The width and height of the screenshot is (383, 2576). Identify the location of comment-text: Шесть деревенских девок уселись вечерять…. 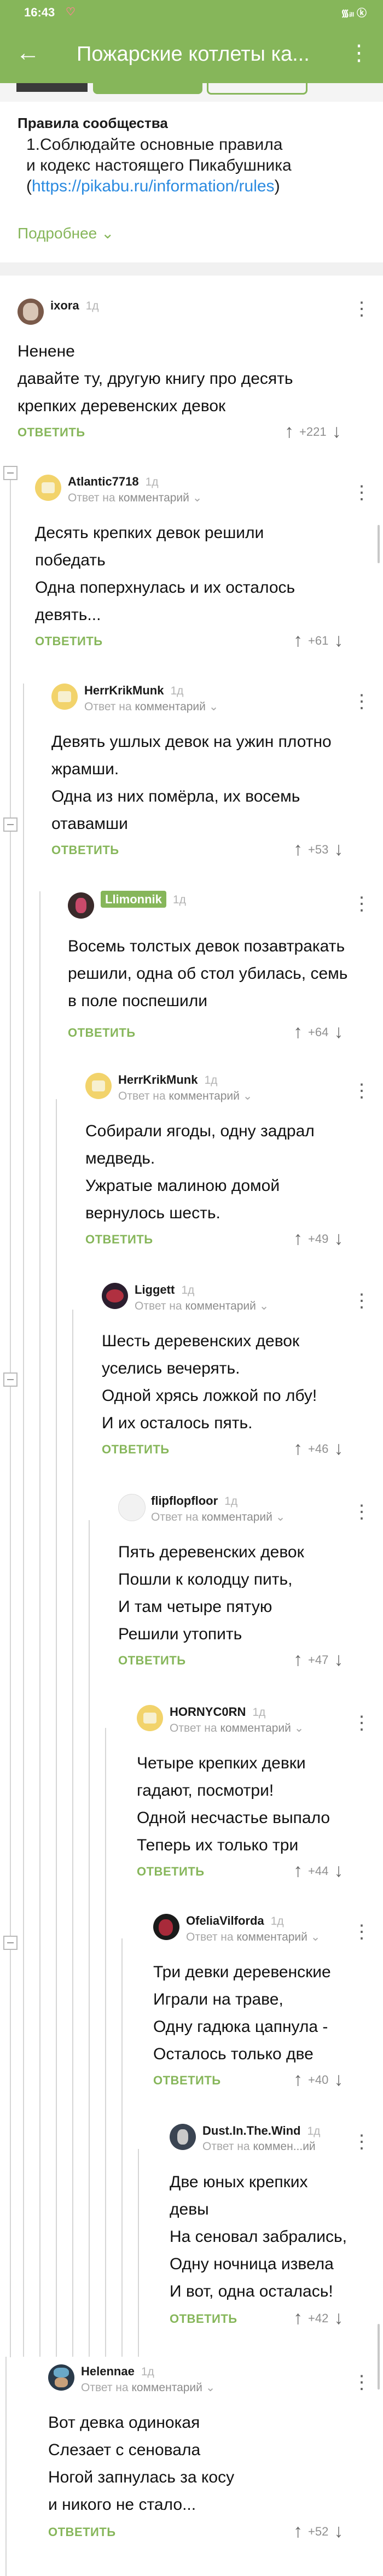
(209, 1382).